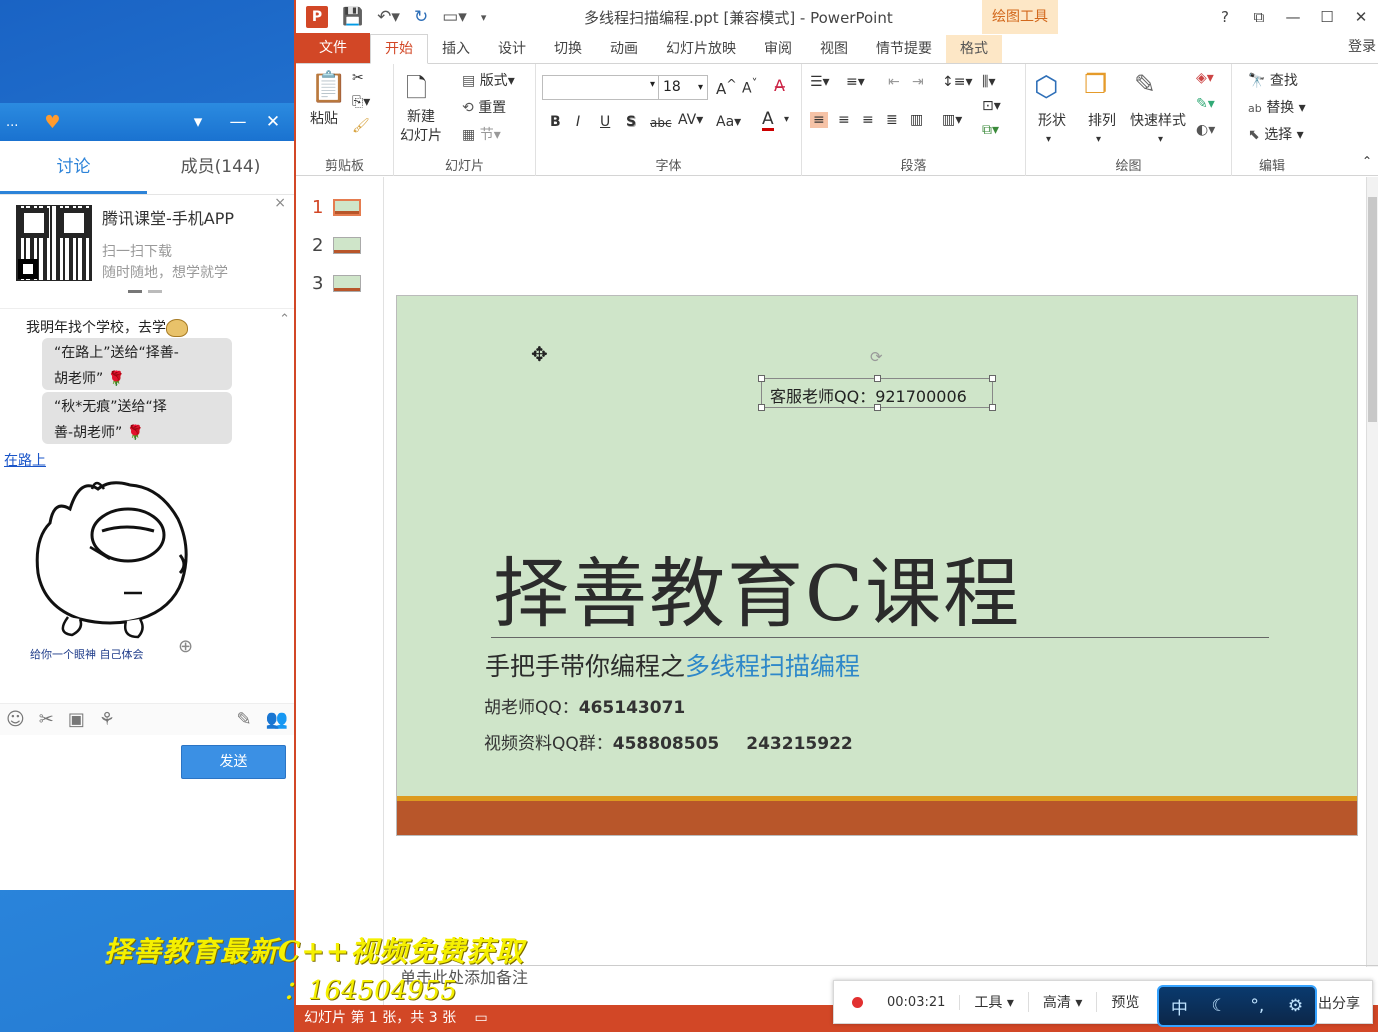 Image resolution: width=1378 pixels, height=1032 pixels. I want to click on thumbnail-slide-2: 2, so click(337, 245).